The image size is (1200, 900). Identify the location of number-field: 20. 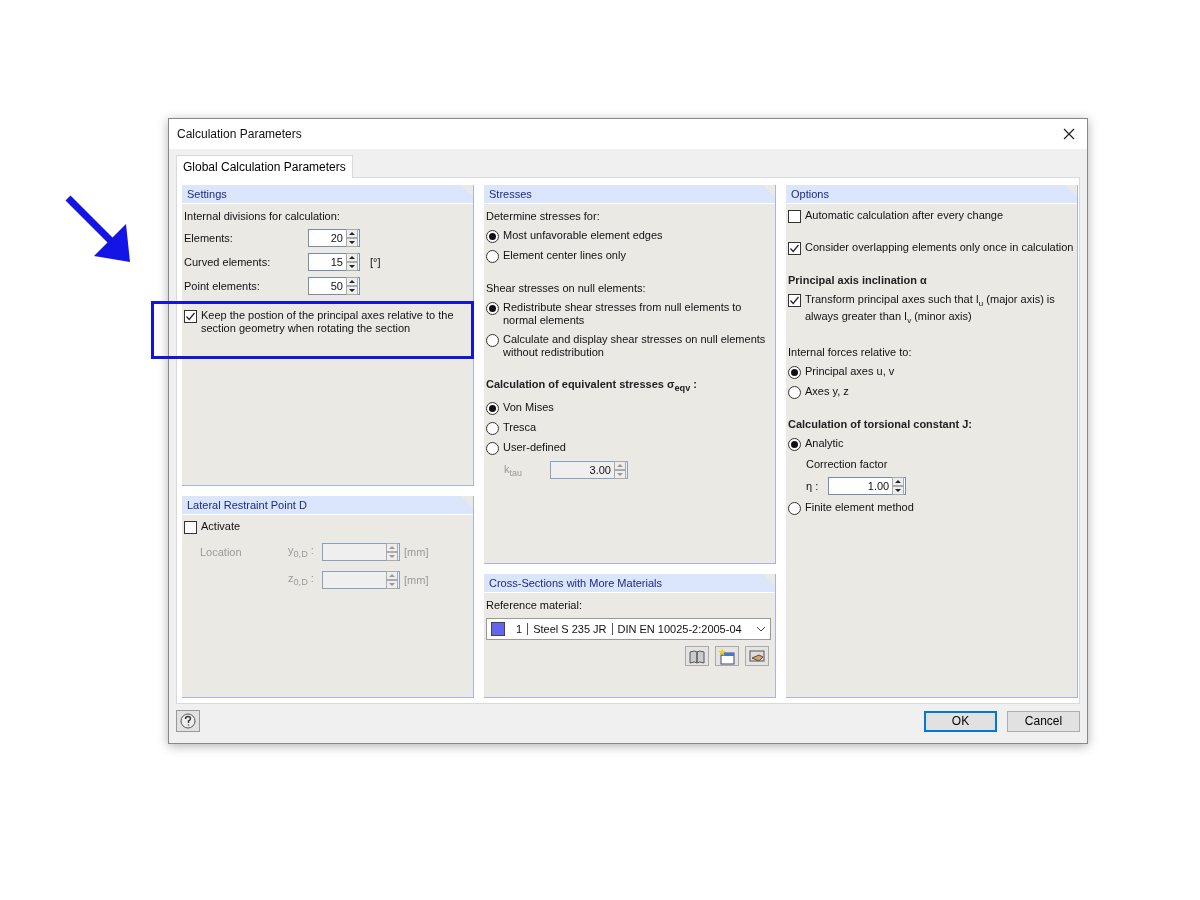
(334, 238).